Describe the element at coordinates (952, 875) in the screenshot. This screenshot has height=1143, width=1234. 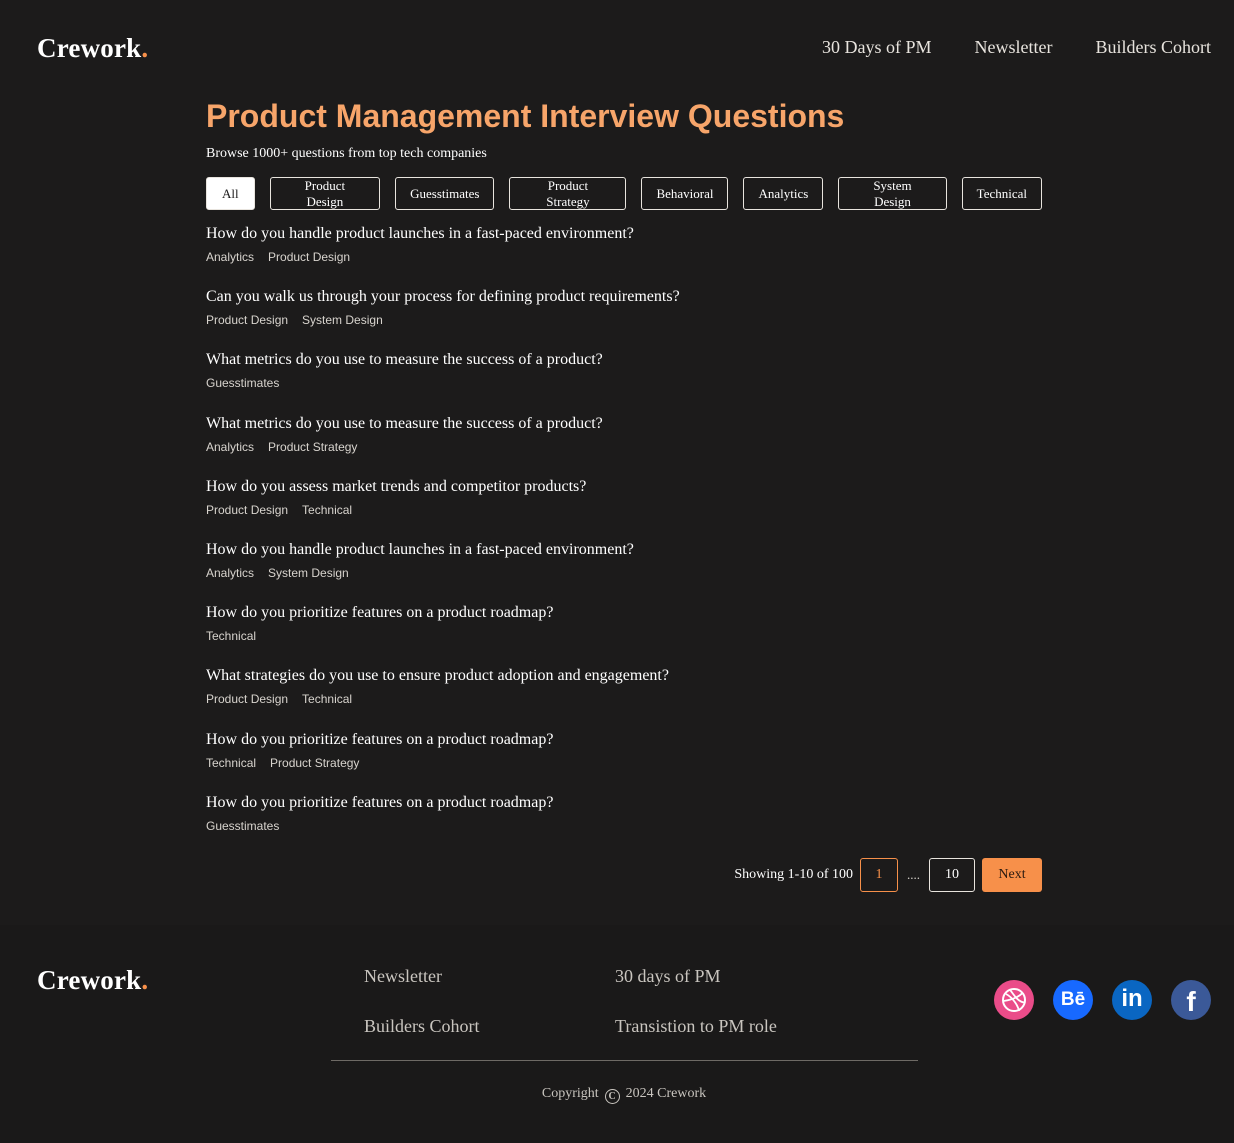
I see `page-10-button: 10` at that location.